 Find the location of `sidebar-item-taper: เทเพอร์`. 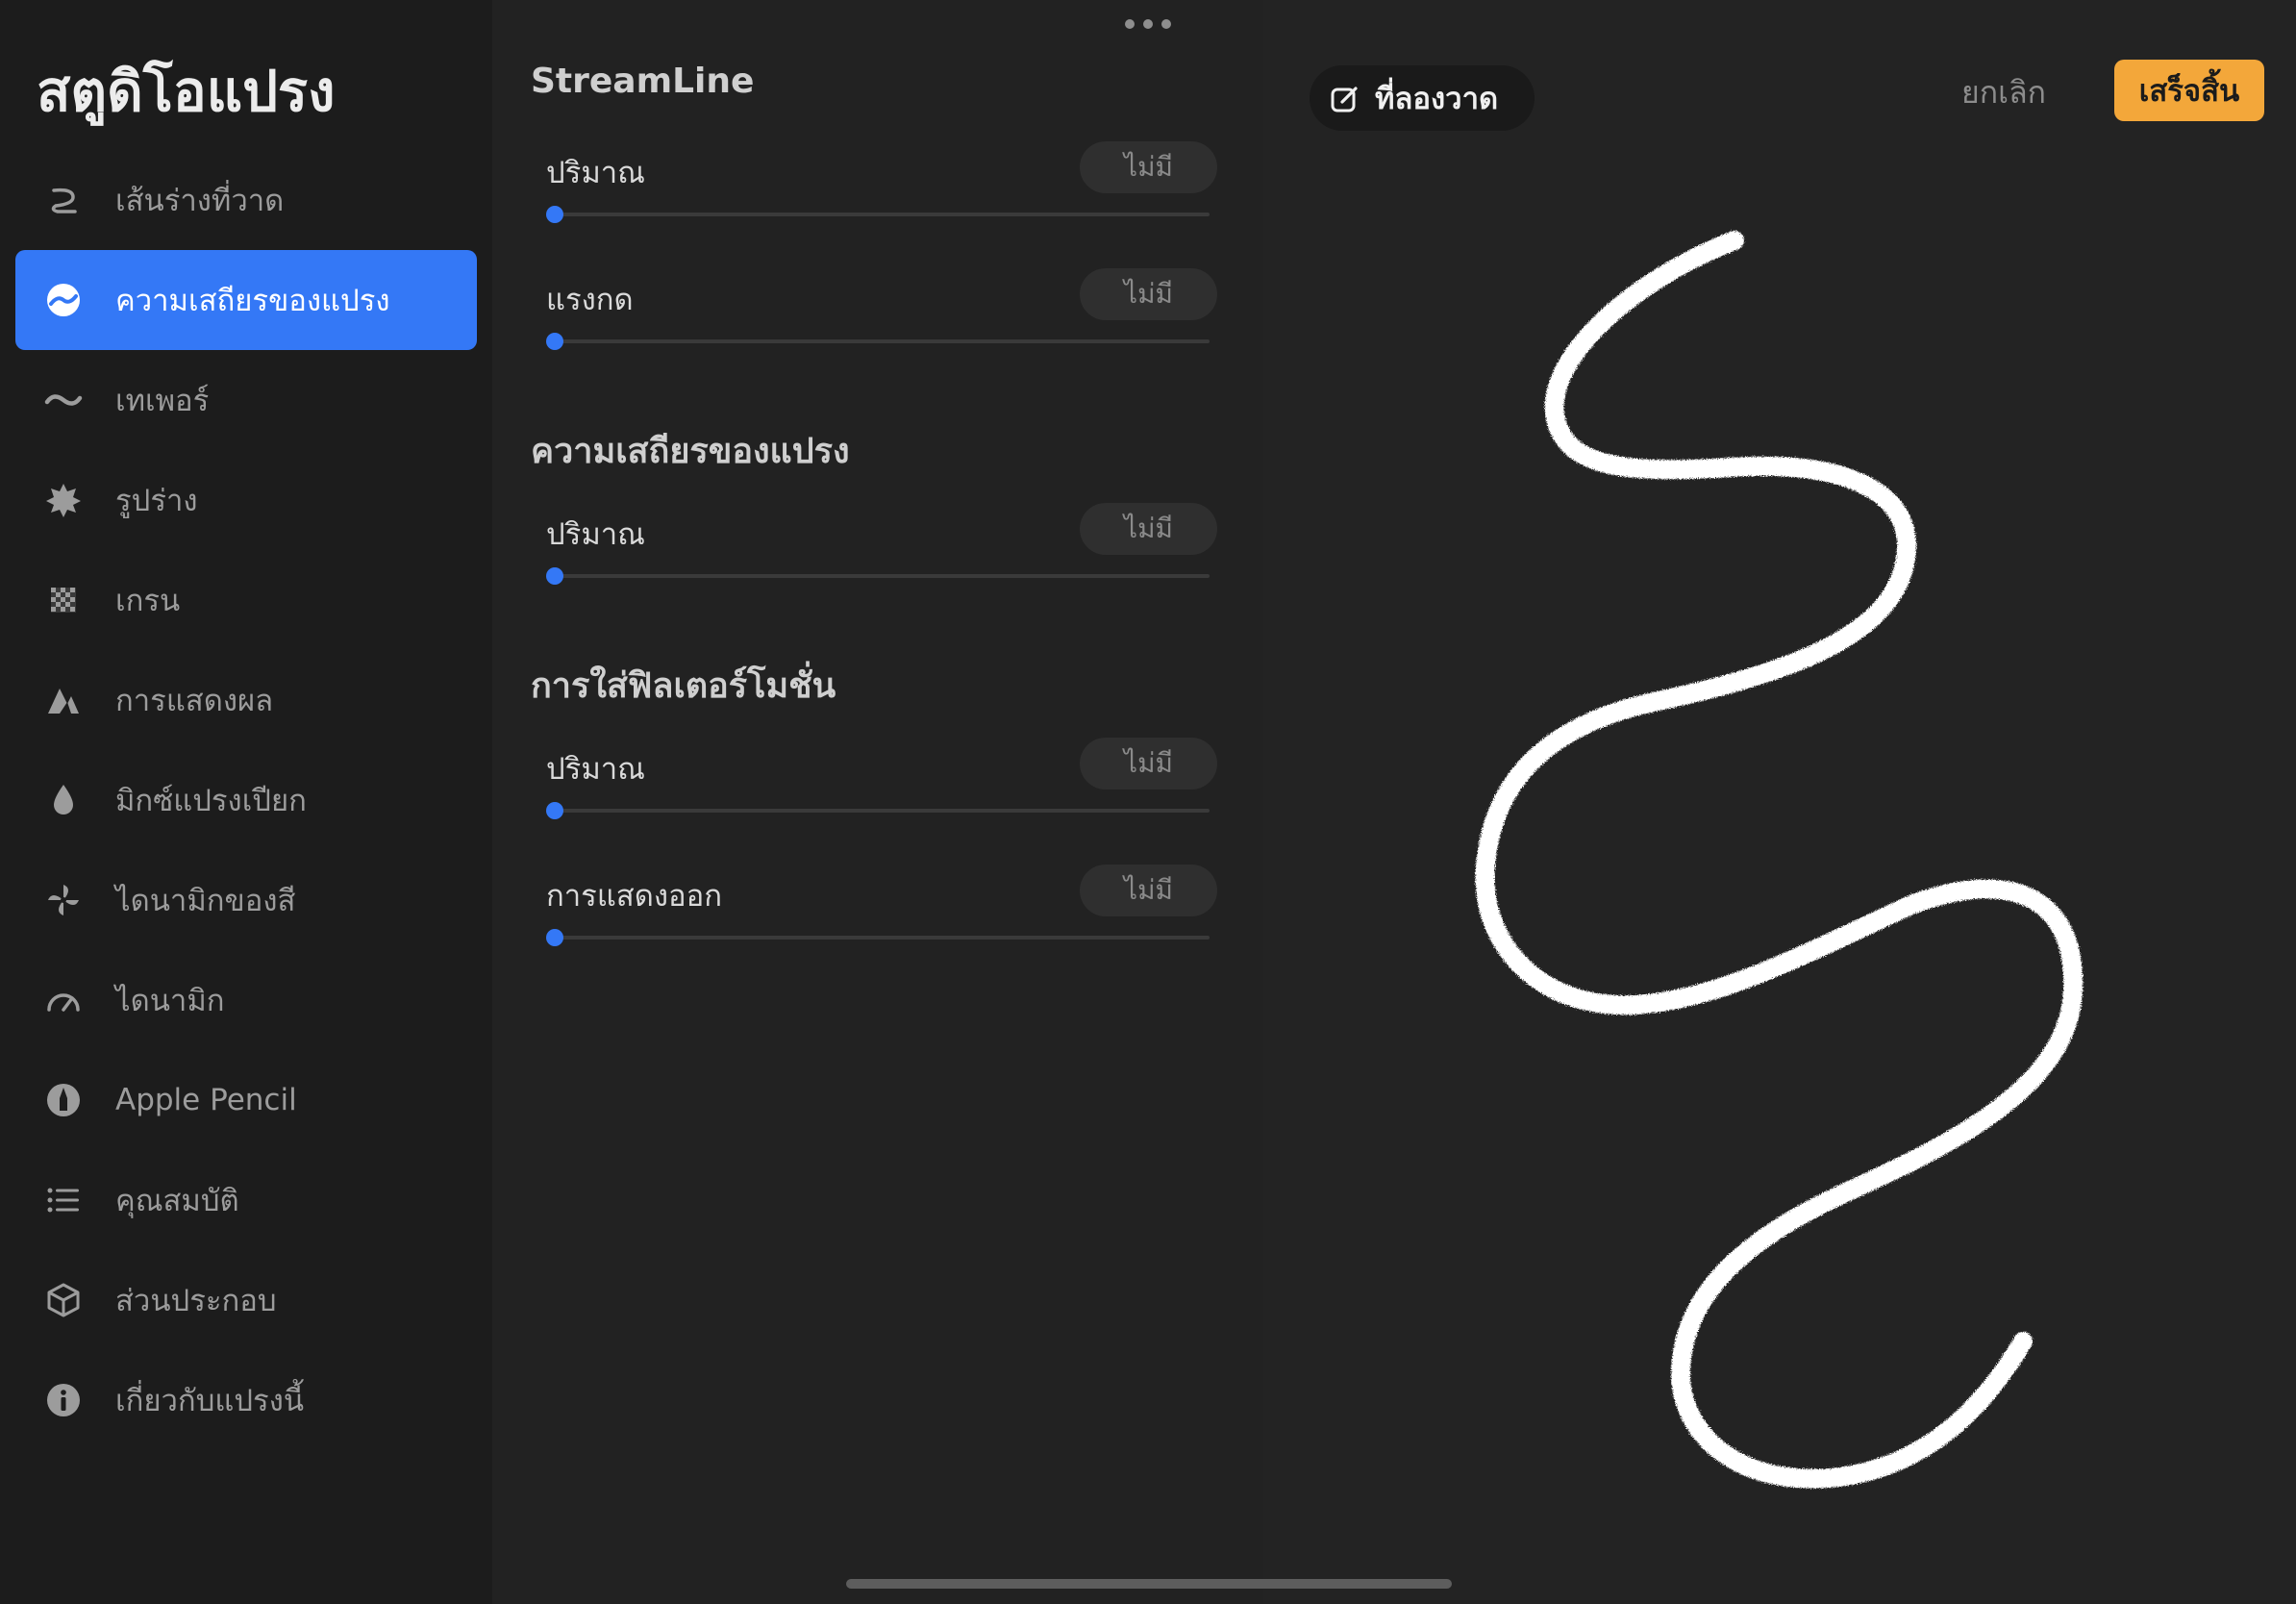

sidebar-item-taper: เทเพอร์ is located at coordinates (246, 400).